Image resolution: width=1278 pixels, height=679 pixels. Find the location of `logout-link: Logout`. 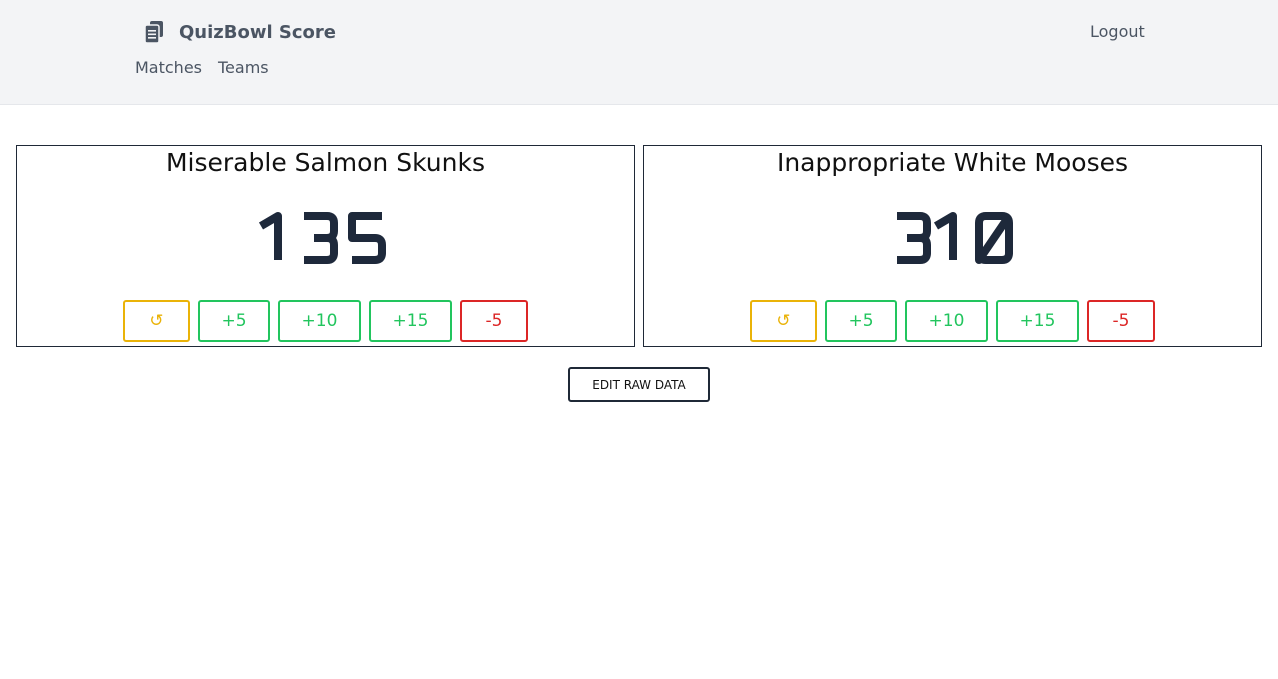

logout-link: Logout is located at coordinates (1117, 31).